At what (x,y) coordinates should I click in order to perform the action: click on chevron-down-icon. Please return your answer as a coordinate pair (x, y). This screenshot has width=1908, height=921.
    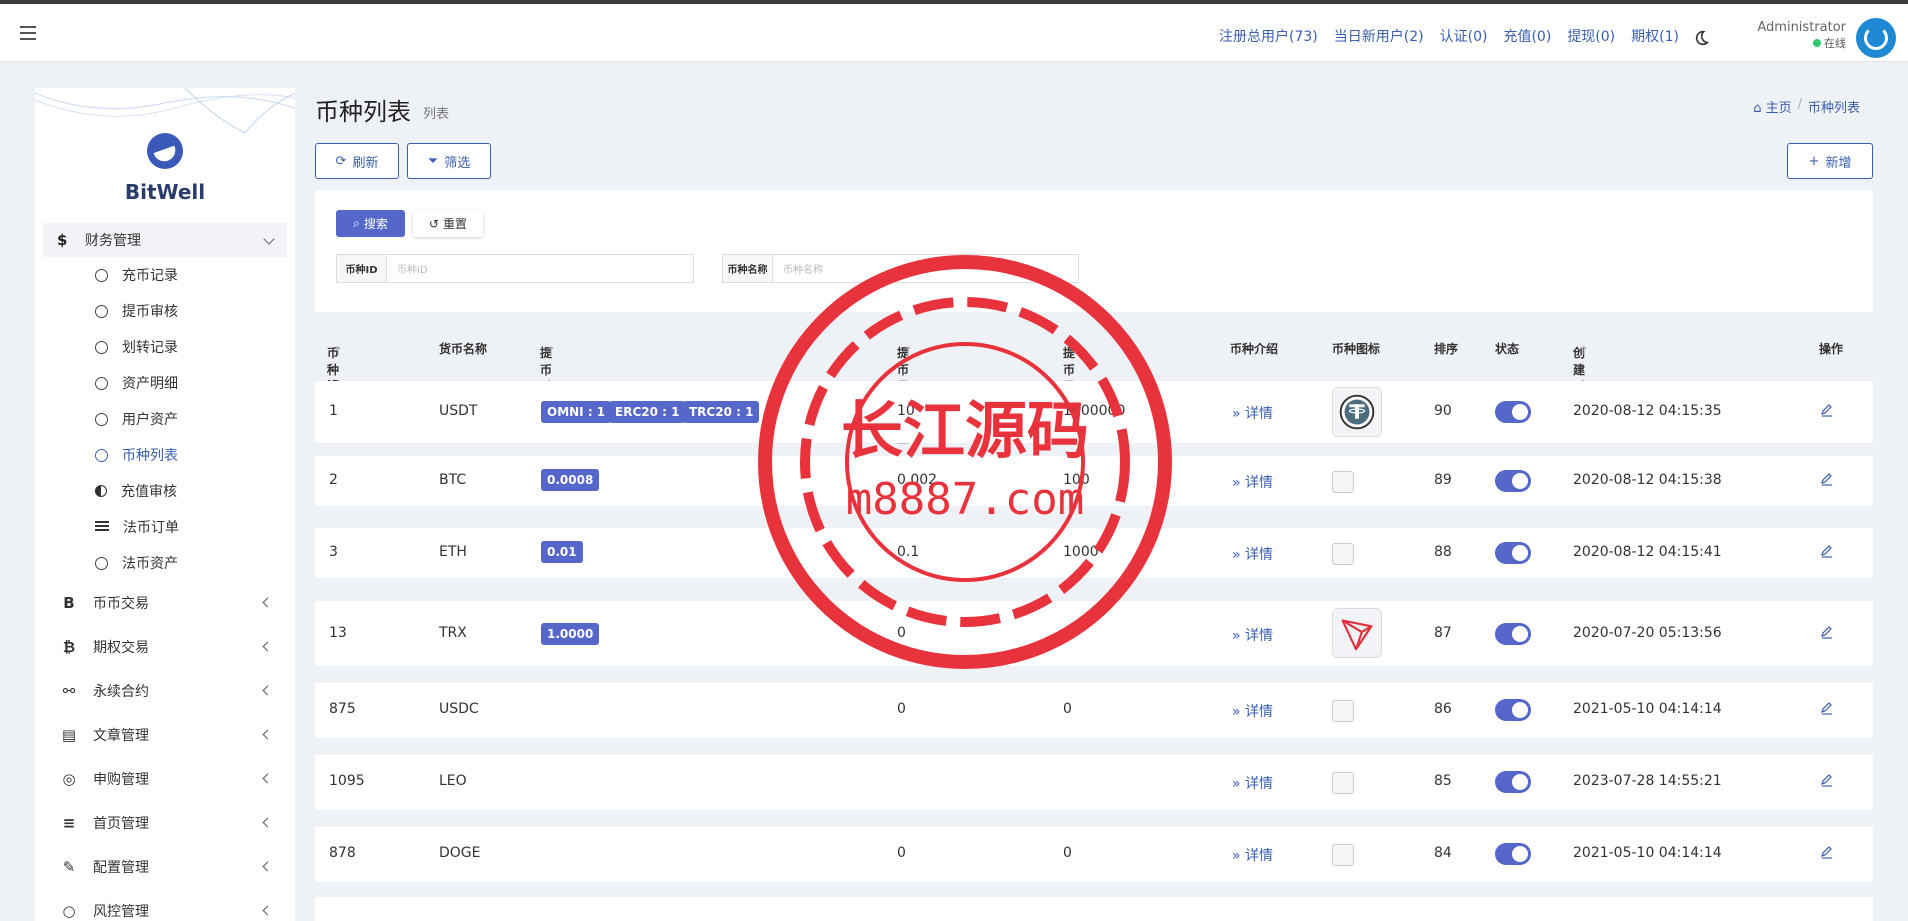
    Looking at the image, I should click on (269, 239).